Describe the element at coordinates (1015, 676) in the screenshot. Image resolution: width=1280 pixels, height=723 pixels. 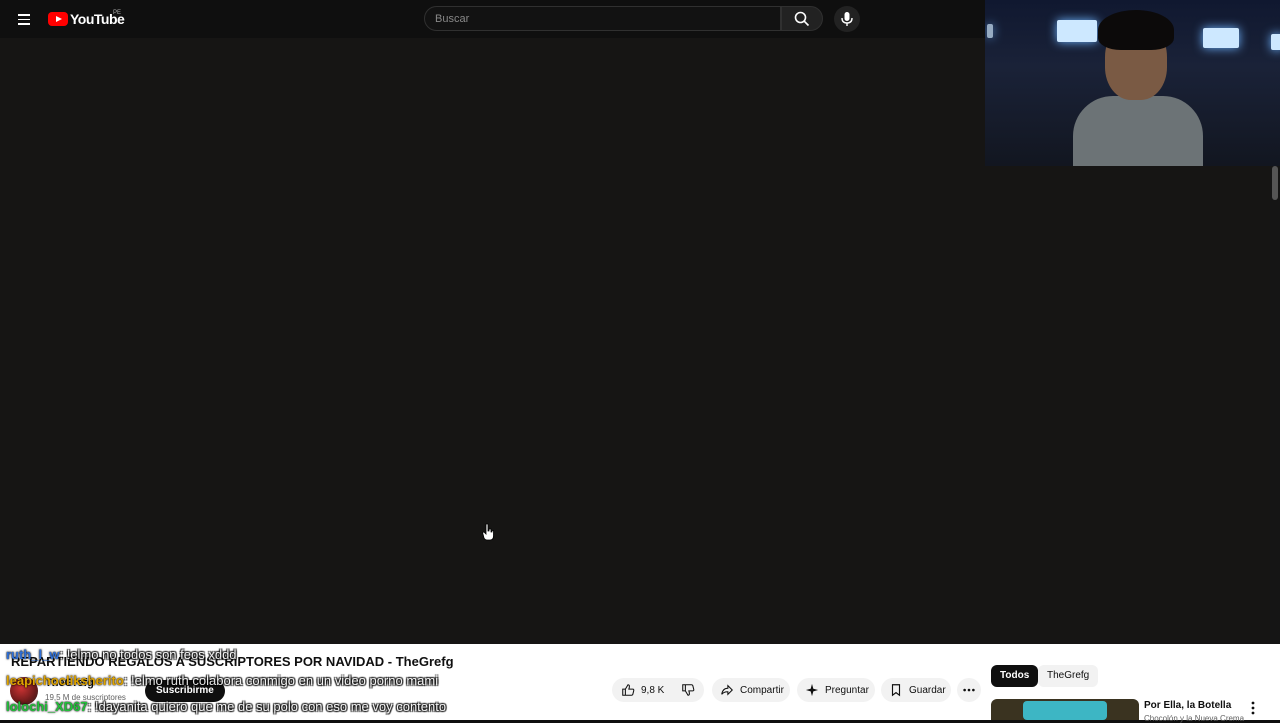
I see `filter-chip-all: Todos` at that location.